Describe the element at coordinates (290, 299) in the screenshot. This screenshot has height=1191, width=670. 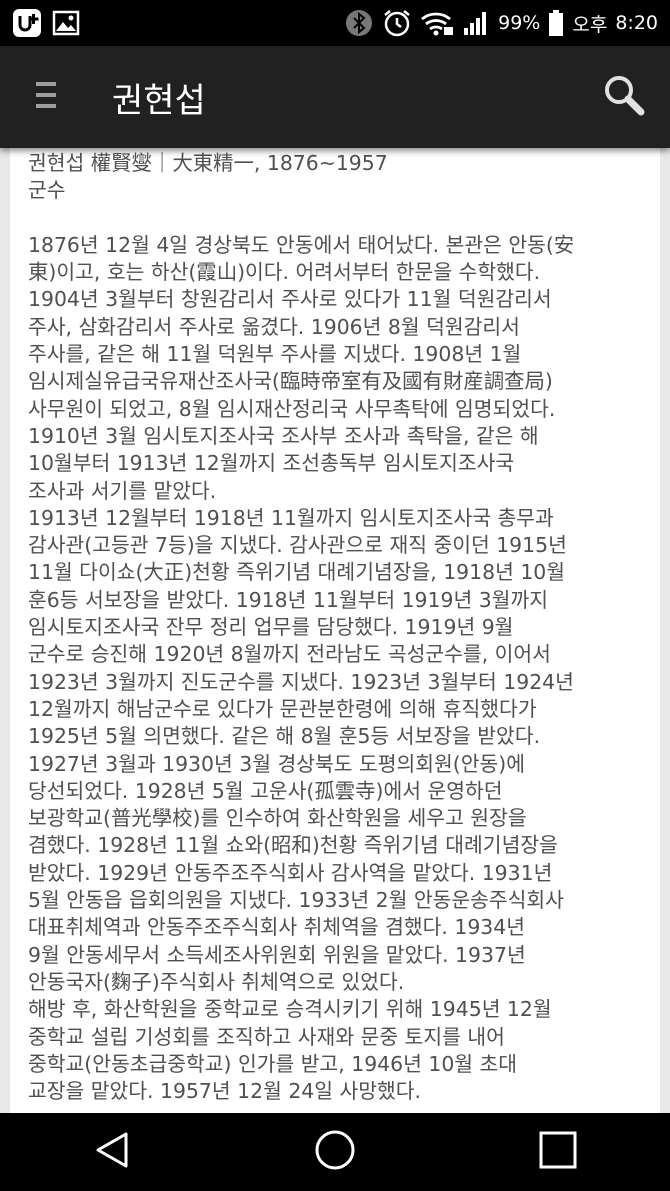
I see `article-body-line: 1904년 3월부터 창원감리서 주사로 있다가 11월 덕원감리서` at that location.